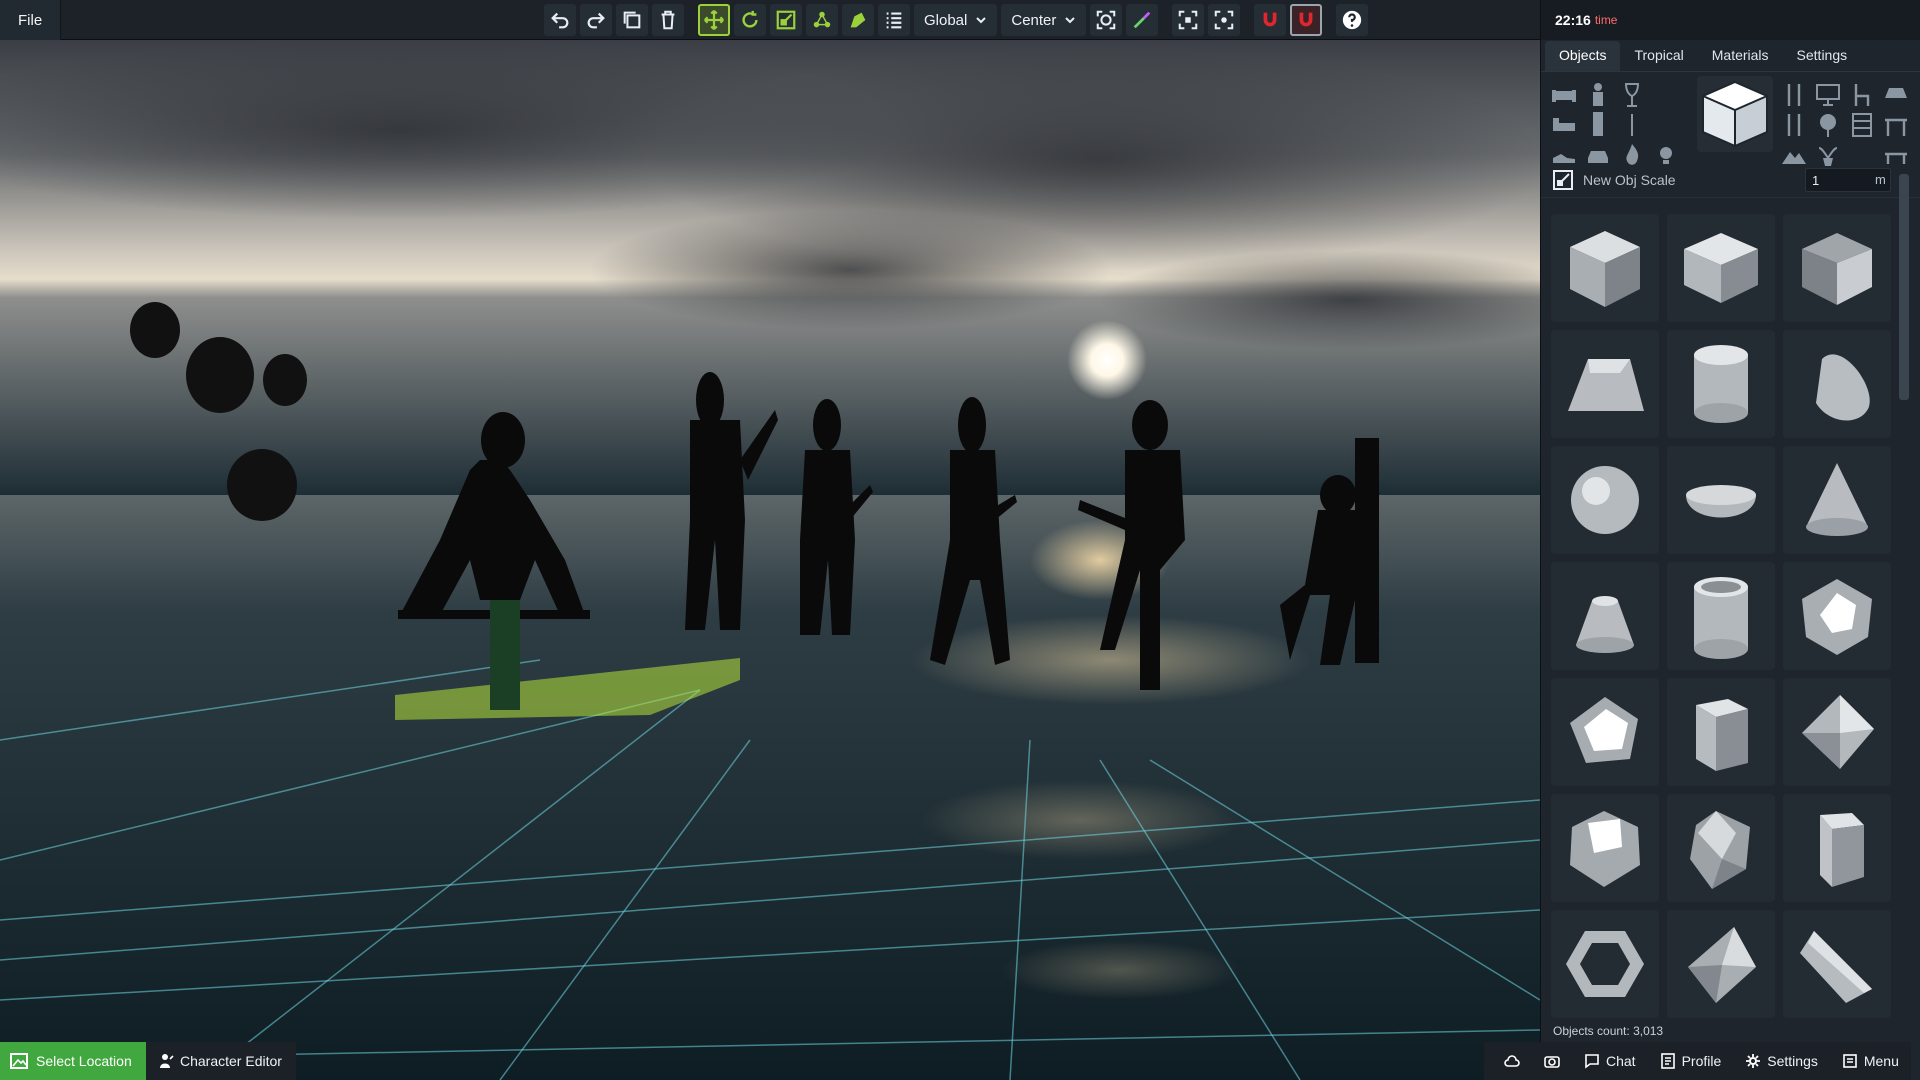 This screenshot has width=1920, height=1080. I want to click on undo-icon, so click(560, 20).